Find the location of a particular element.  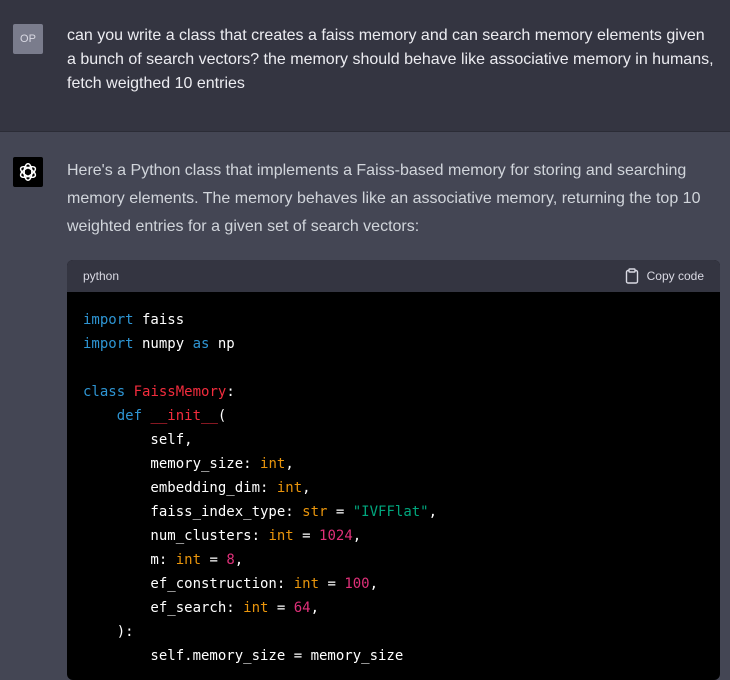

code-token: str is located at coordinates (315, 512).